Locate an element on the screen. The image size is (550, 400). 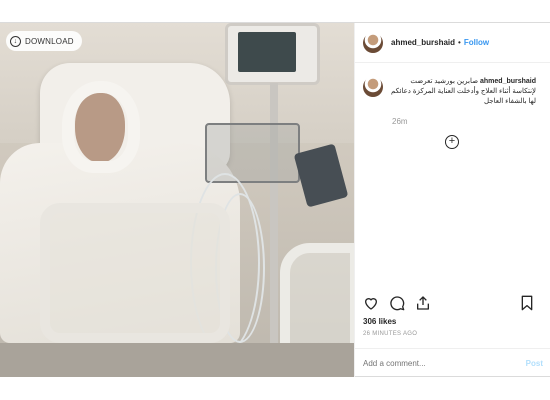
add-comment-bar: Post is located at coordinates (452, 362).